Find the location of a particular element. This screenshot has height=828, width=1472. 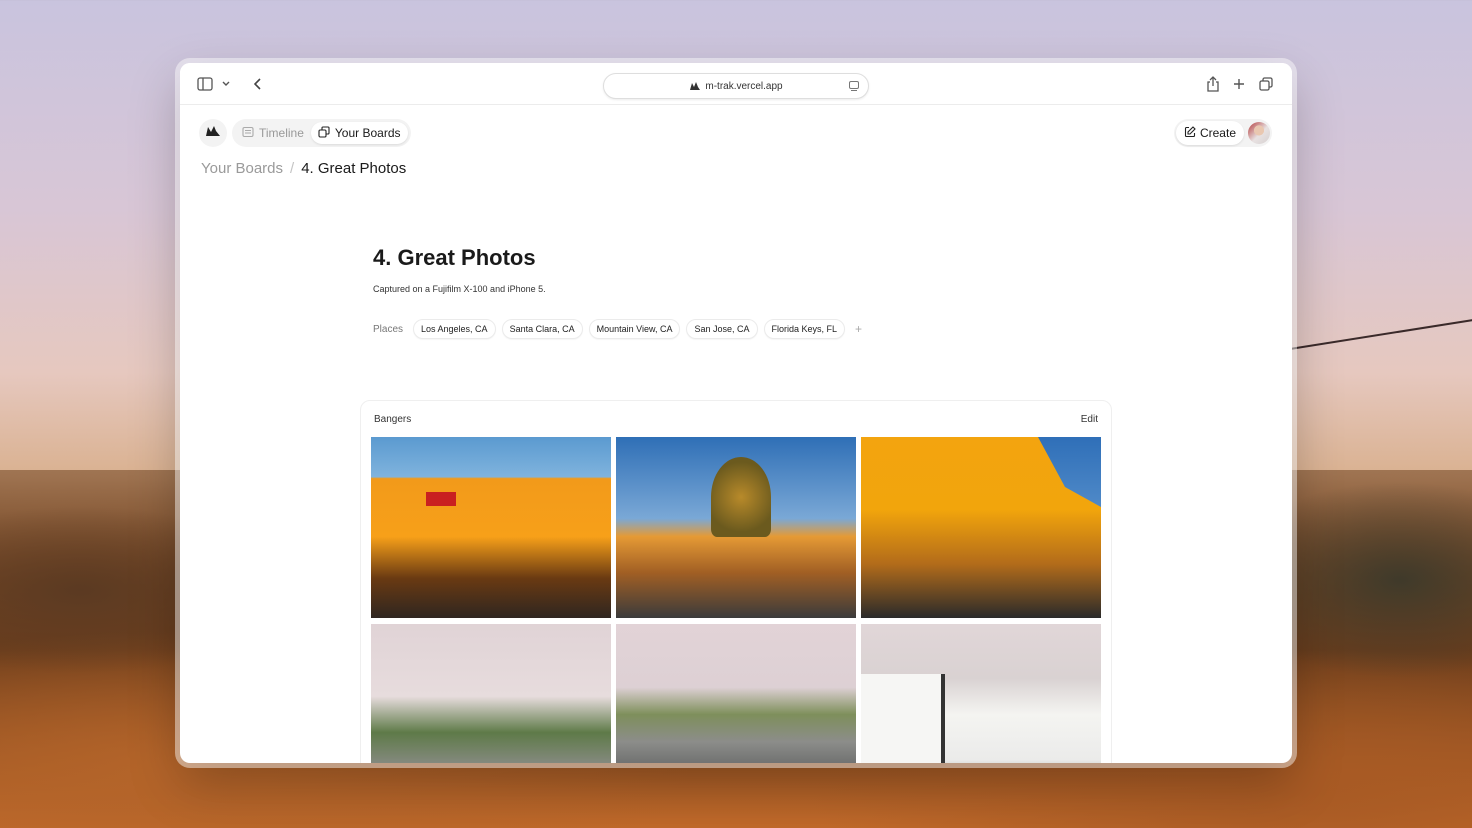

add-place-button: + is located at coordinates (858, 329).